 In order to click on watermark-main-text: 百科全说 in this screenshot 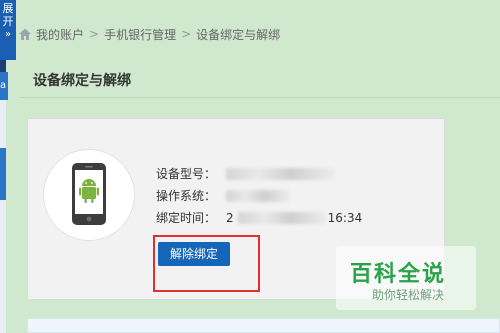, I will do `click(398, 274)`.